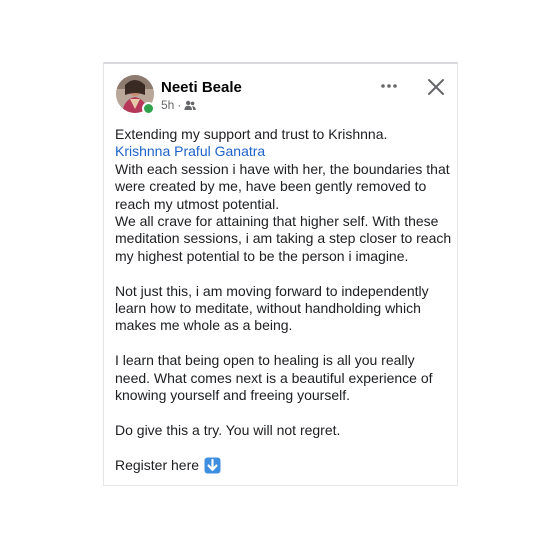  Describe the element at coordinates (280, 95) in the screenshot. I see `post-header: Neeti Beale 5h ·` at that location.